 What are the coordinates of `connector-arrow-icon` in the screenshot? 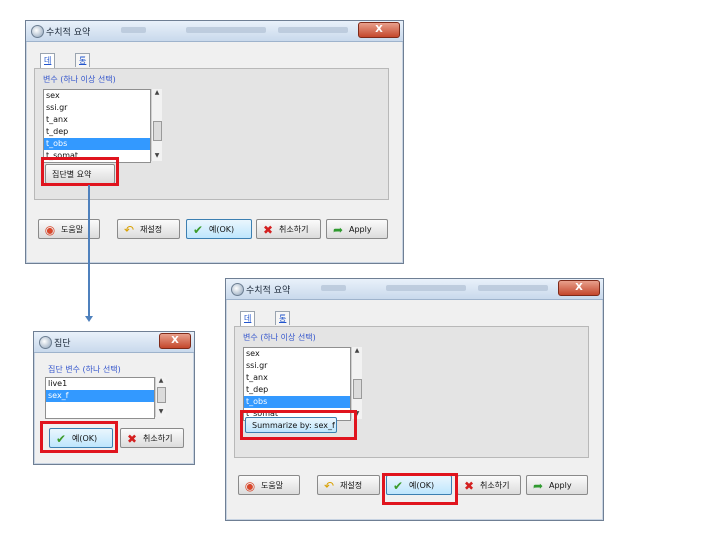 It's located at (89, 319).